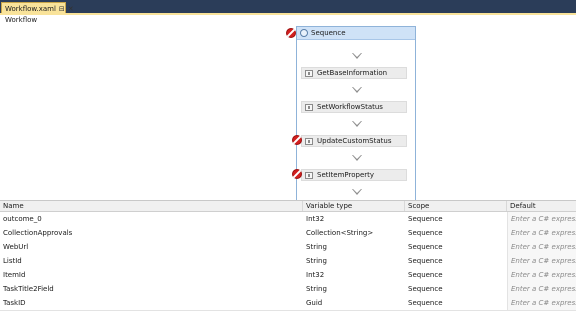 The width and height of the screenshot is (576, 312). Describe the element at coordinates (541, 206) in the screenshot. I see `column-header-default: Default` at that location.